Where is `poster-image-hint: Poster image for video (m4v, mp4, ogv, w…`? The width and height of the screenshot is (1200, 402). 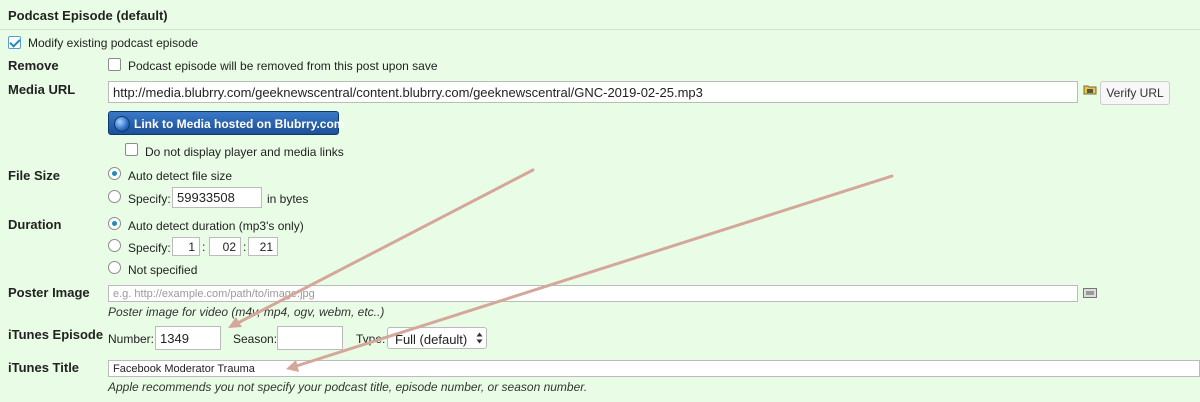 poster-image-hint: Poster image for video (m4v, mp4, ogv, w… is located at coordinates (246, 312).